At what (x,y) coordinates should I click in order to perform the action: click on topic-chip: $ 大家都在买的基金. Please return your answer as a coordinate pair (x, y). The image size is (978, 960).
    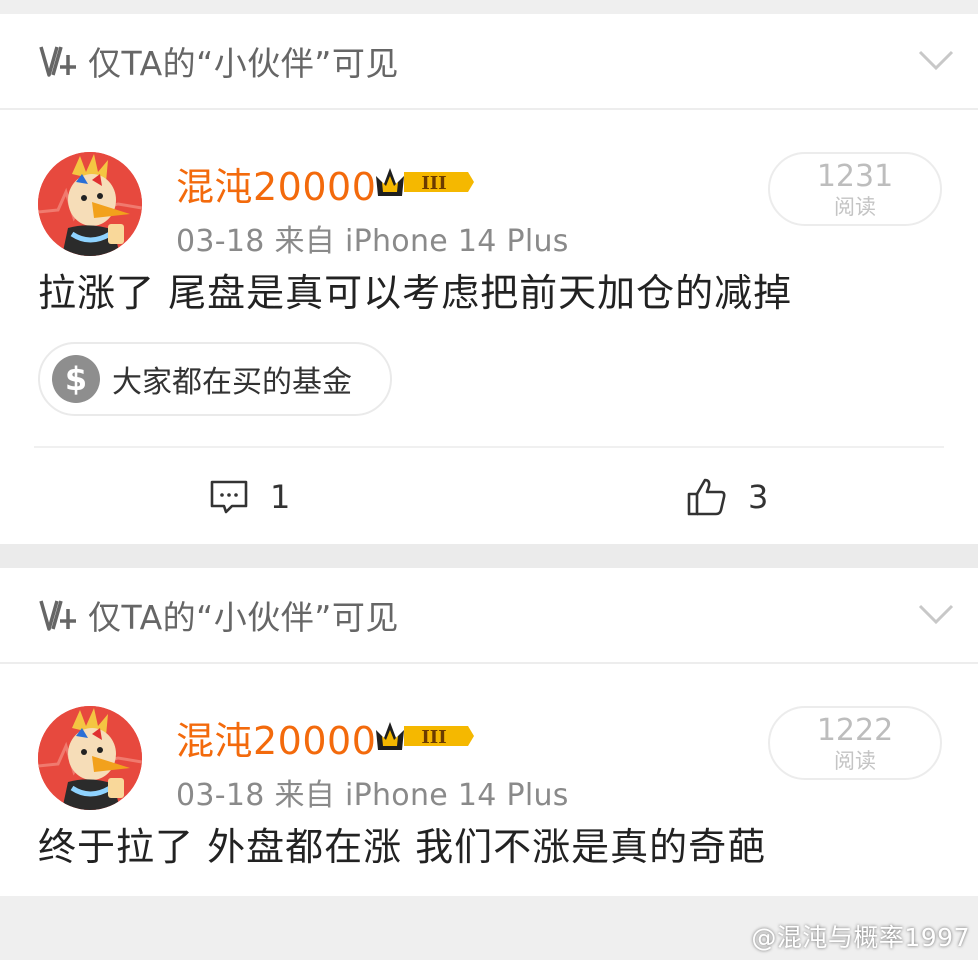
    Looking at the image, I should click on (215, 379).